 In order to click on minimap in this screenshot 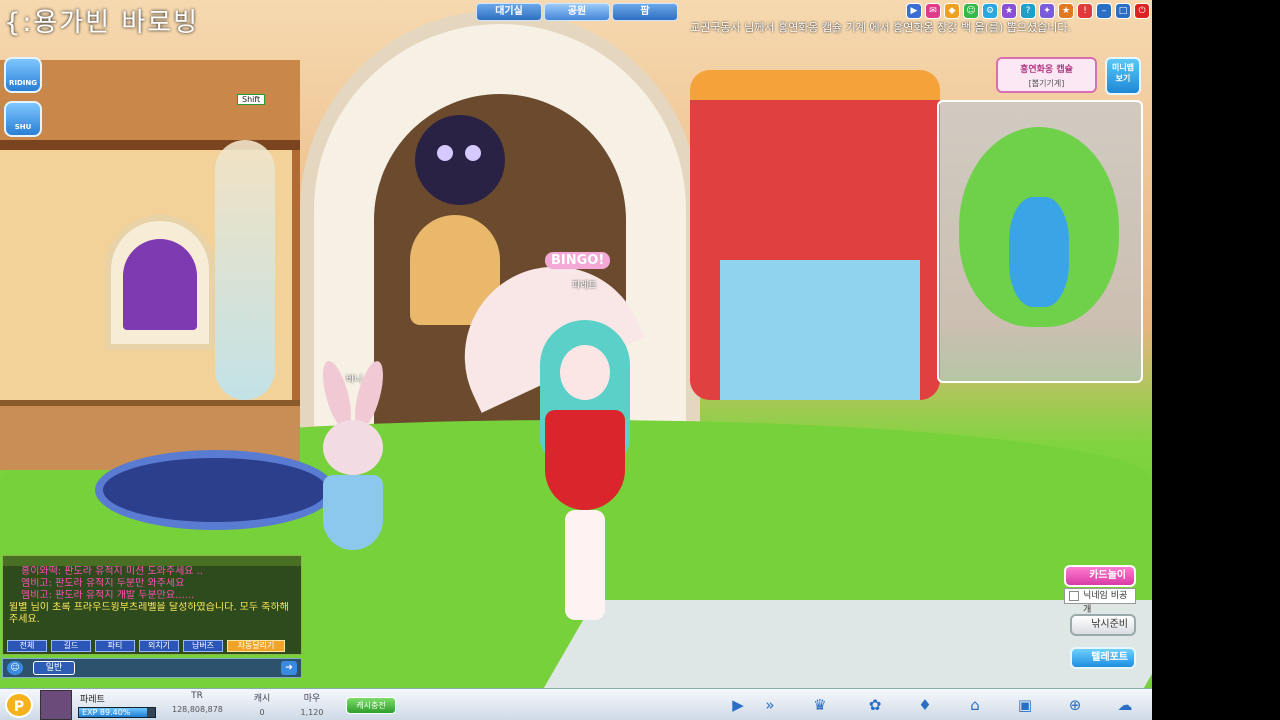, I will do `click(1040, 241)`.